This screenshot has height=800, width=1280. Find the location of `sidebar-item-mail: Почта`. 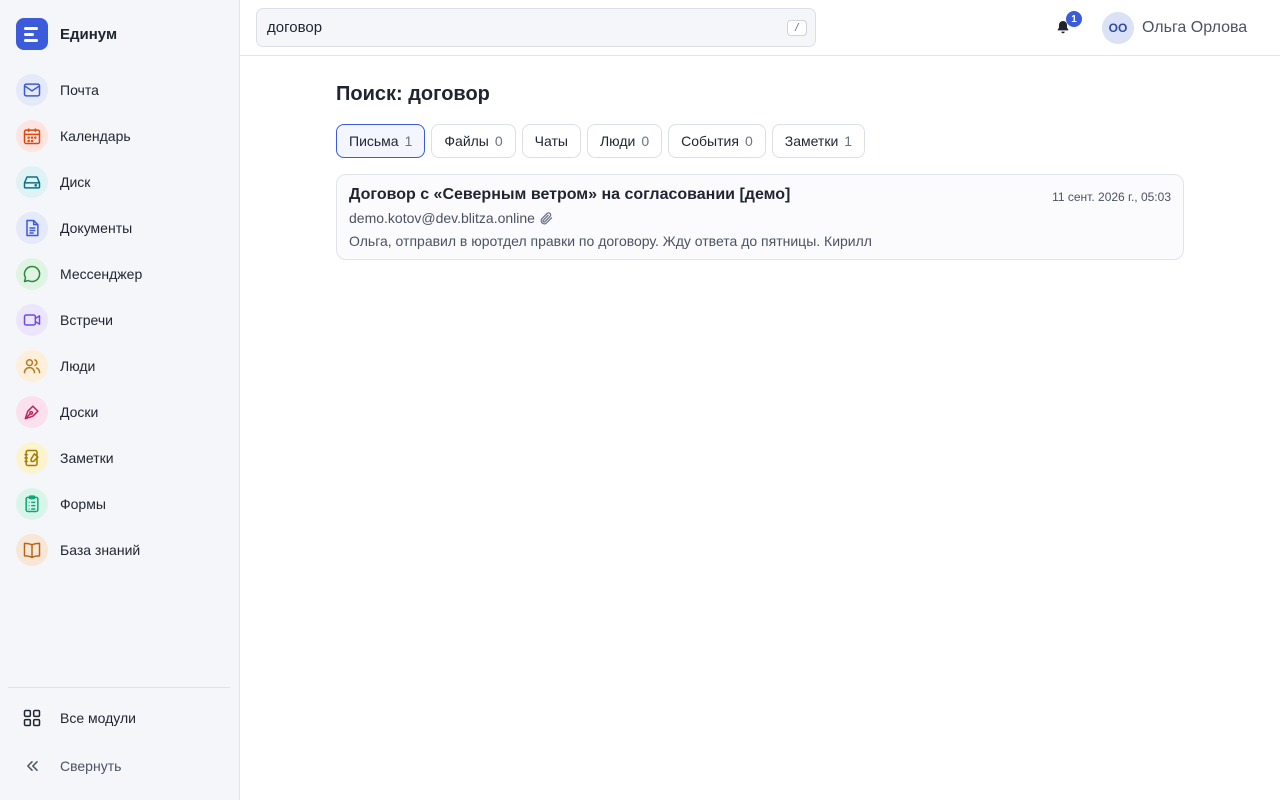

sidebar-item-mail: Почта is located at coordinates (121, 90).